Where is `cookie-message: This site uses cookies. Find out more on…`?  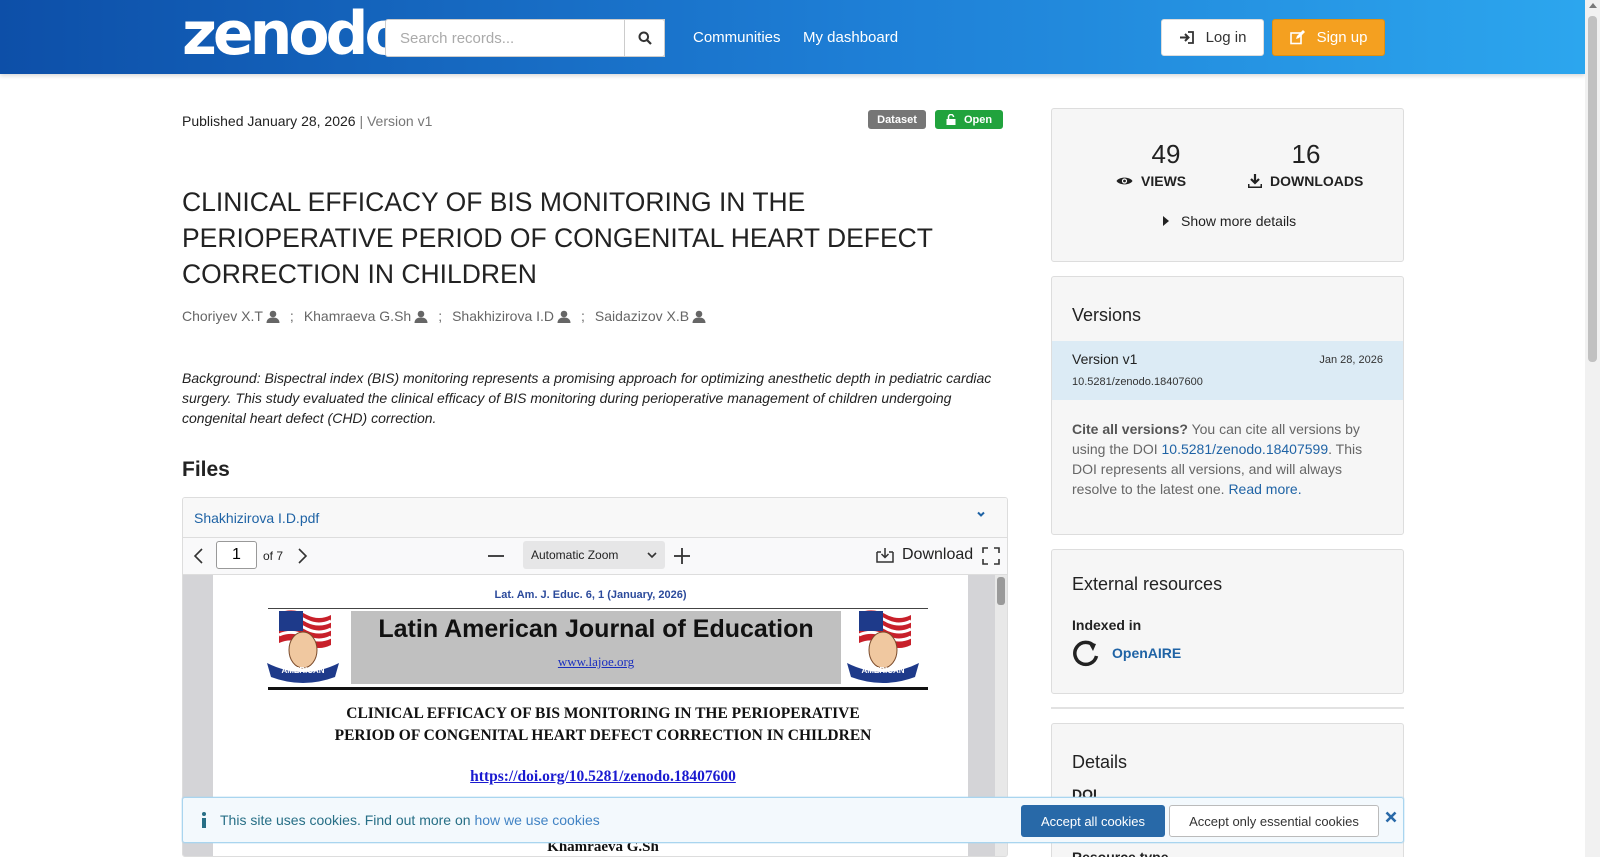
cookie-message: This site uses cookies. Find out more on… is located at coordinates (410, 820).